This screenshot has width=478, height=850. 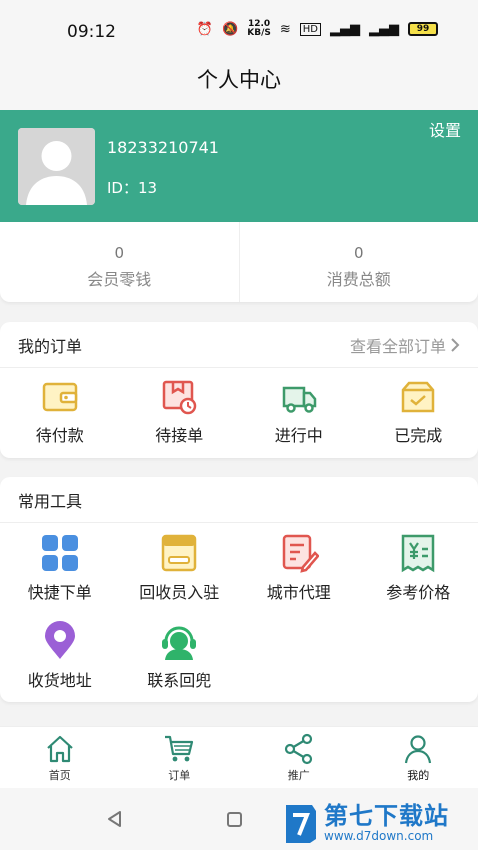 I want to click on tool-collector-join: 回收员入驻, so click(x=180, y=567).